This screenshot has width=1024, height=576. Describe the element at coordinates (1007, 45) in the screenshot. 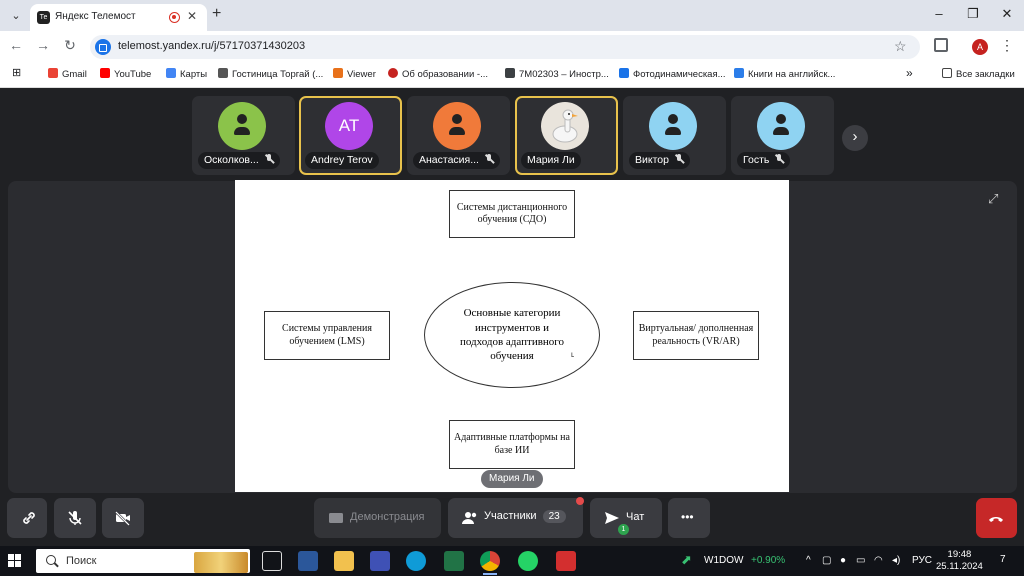

I see `browser-menu-icon: ⋮` at that location.